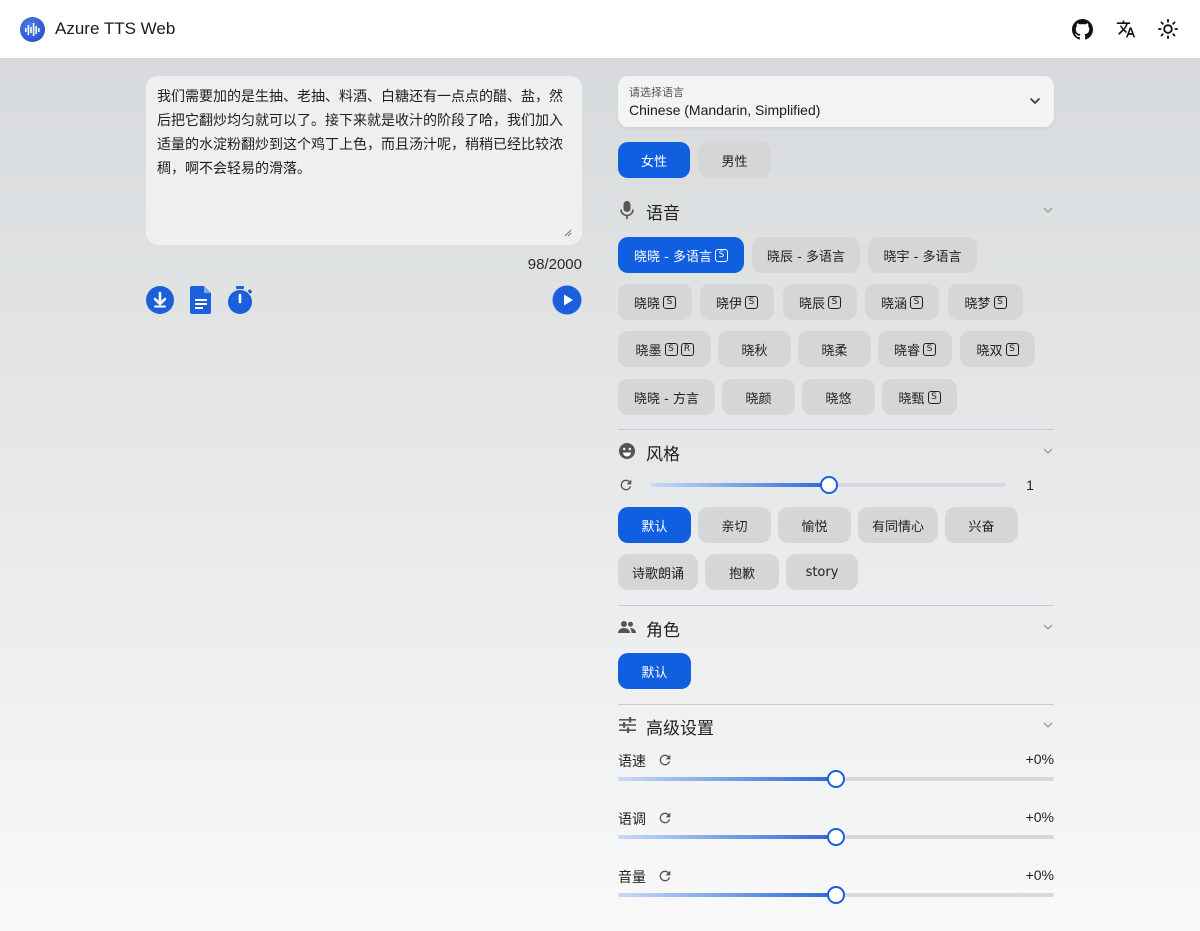 This screenshot has height=931, width=1200. I want to click on style-button: 默认, so click(654, 525).